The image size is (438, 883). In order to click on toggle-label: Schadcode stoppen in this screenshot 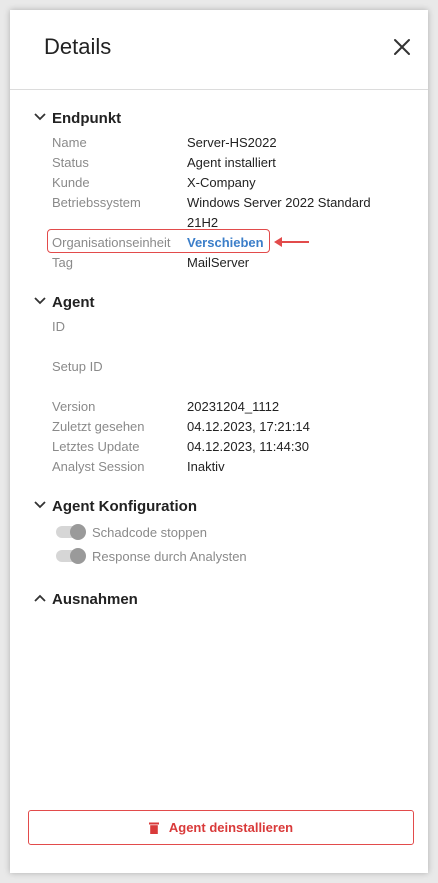, I will do `click(149, 532)`.